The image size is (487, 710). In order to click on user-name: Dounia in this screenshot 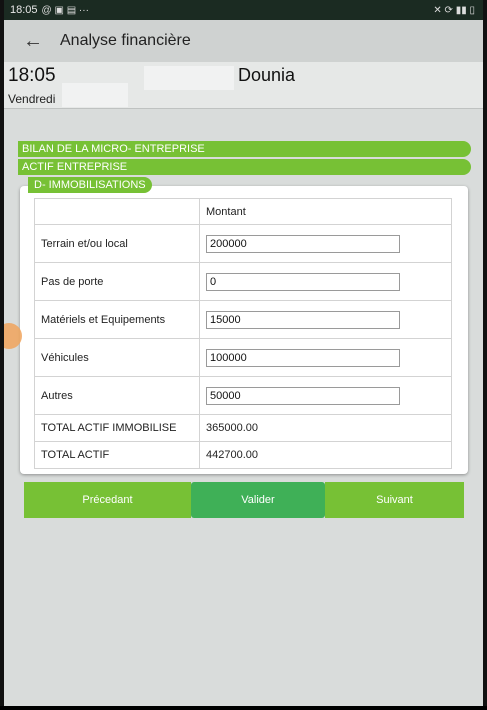, I will do `click(267, 75)`.